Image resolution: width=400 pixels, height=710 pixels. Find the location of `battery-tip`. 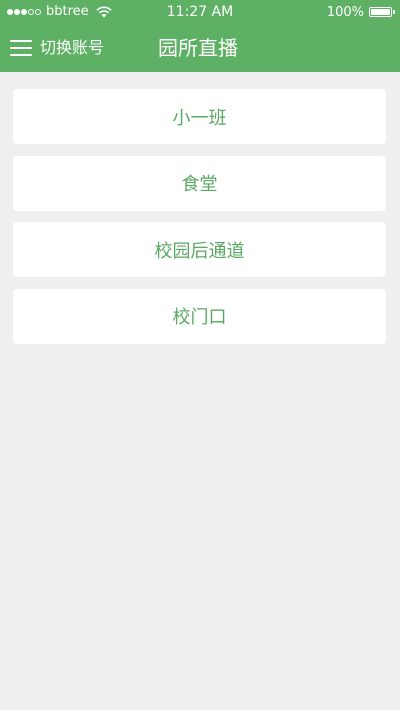

battery-tip is located at coordinates (394, 12).